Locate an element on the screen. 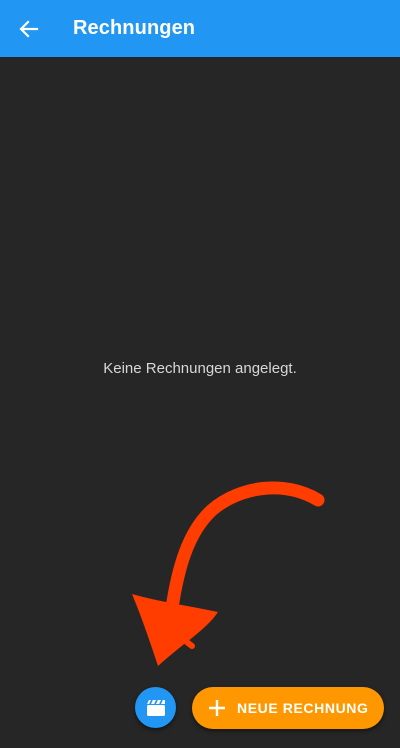 The width and height of the screenshot is (400, 748). empty-state-message: Keine Rechnungen angelegt. is located at coordinates (200, 368).